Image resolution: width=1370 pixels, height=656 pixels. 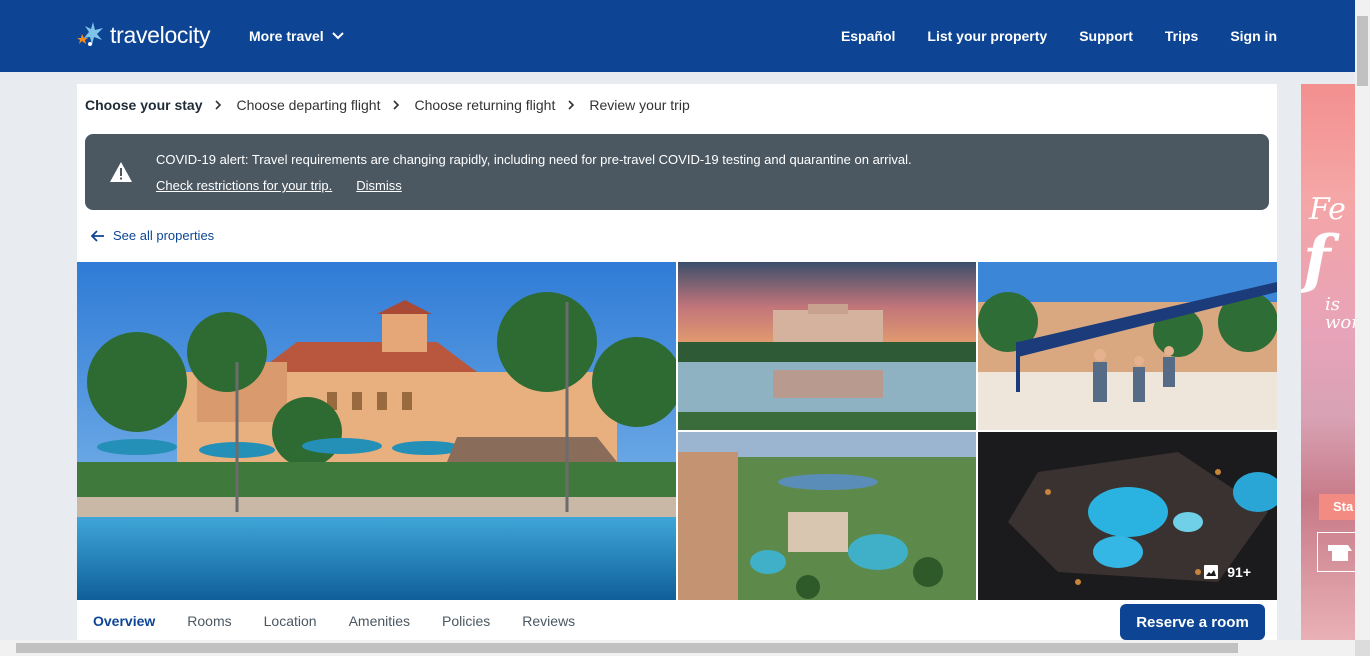 I want to click on step-review-trip: Review your trip, so click(x=639, y=105).